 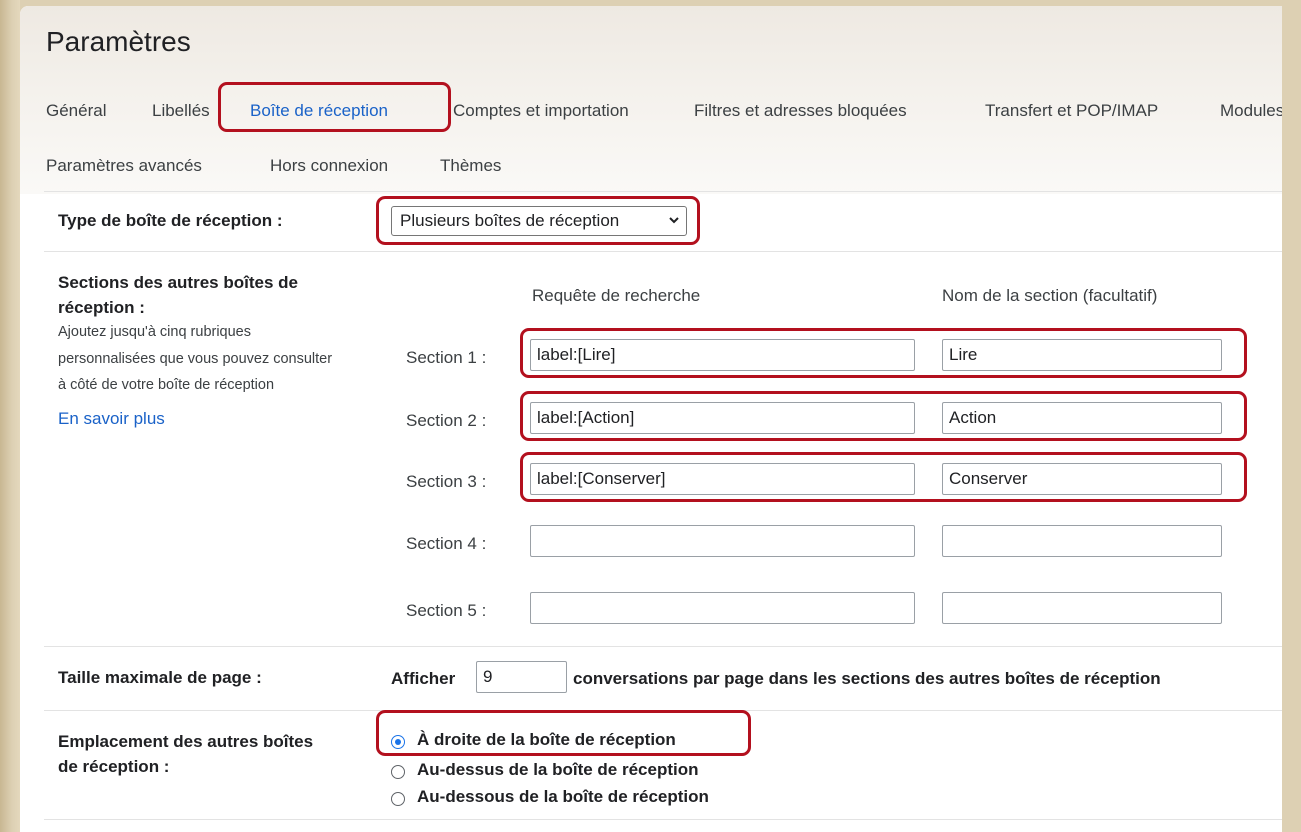 What do you see at coordinates (446, 481) in the screenshot?
I see `section-3-label: Section 3 :` at bounding box center [446, 481].